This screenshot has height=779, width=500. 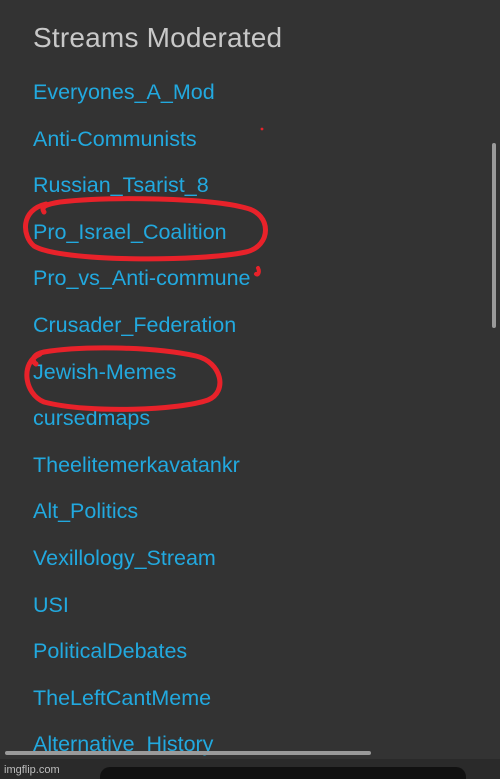 I want to click on list-item: Russian_Tsarist_8, so click(x=141, y=193).